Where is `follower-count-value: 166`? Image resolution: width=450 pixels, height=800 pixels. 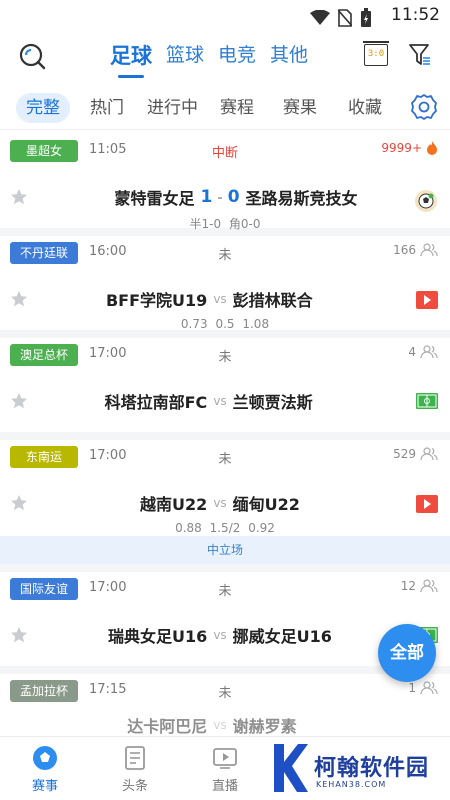
follower-count-value: 166 is located at coordinates (404, 250).